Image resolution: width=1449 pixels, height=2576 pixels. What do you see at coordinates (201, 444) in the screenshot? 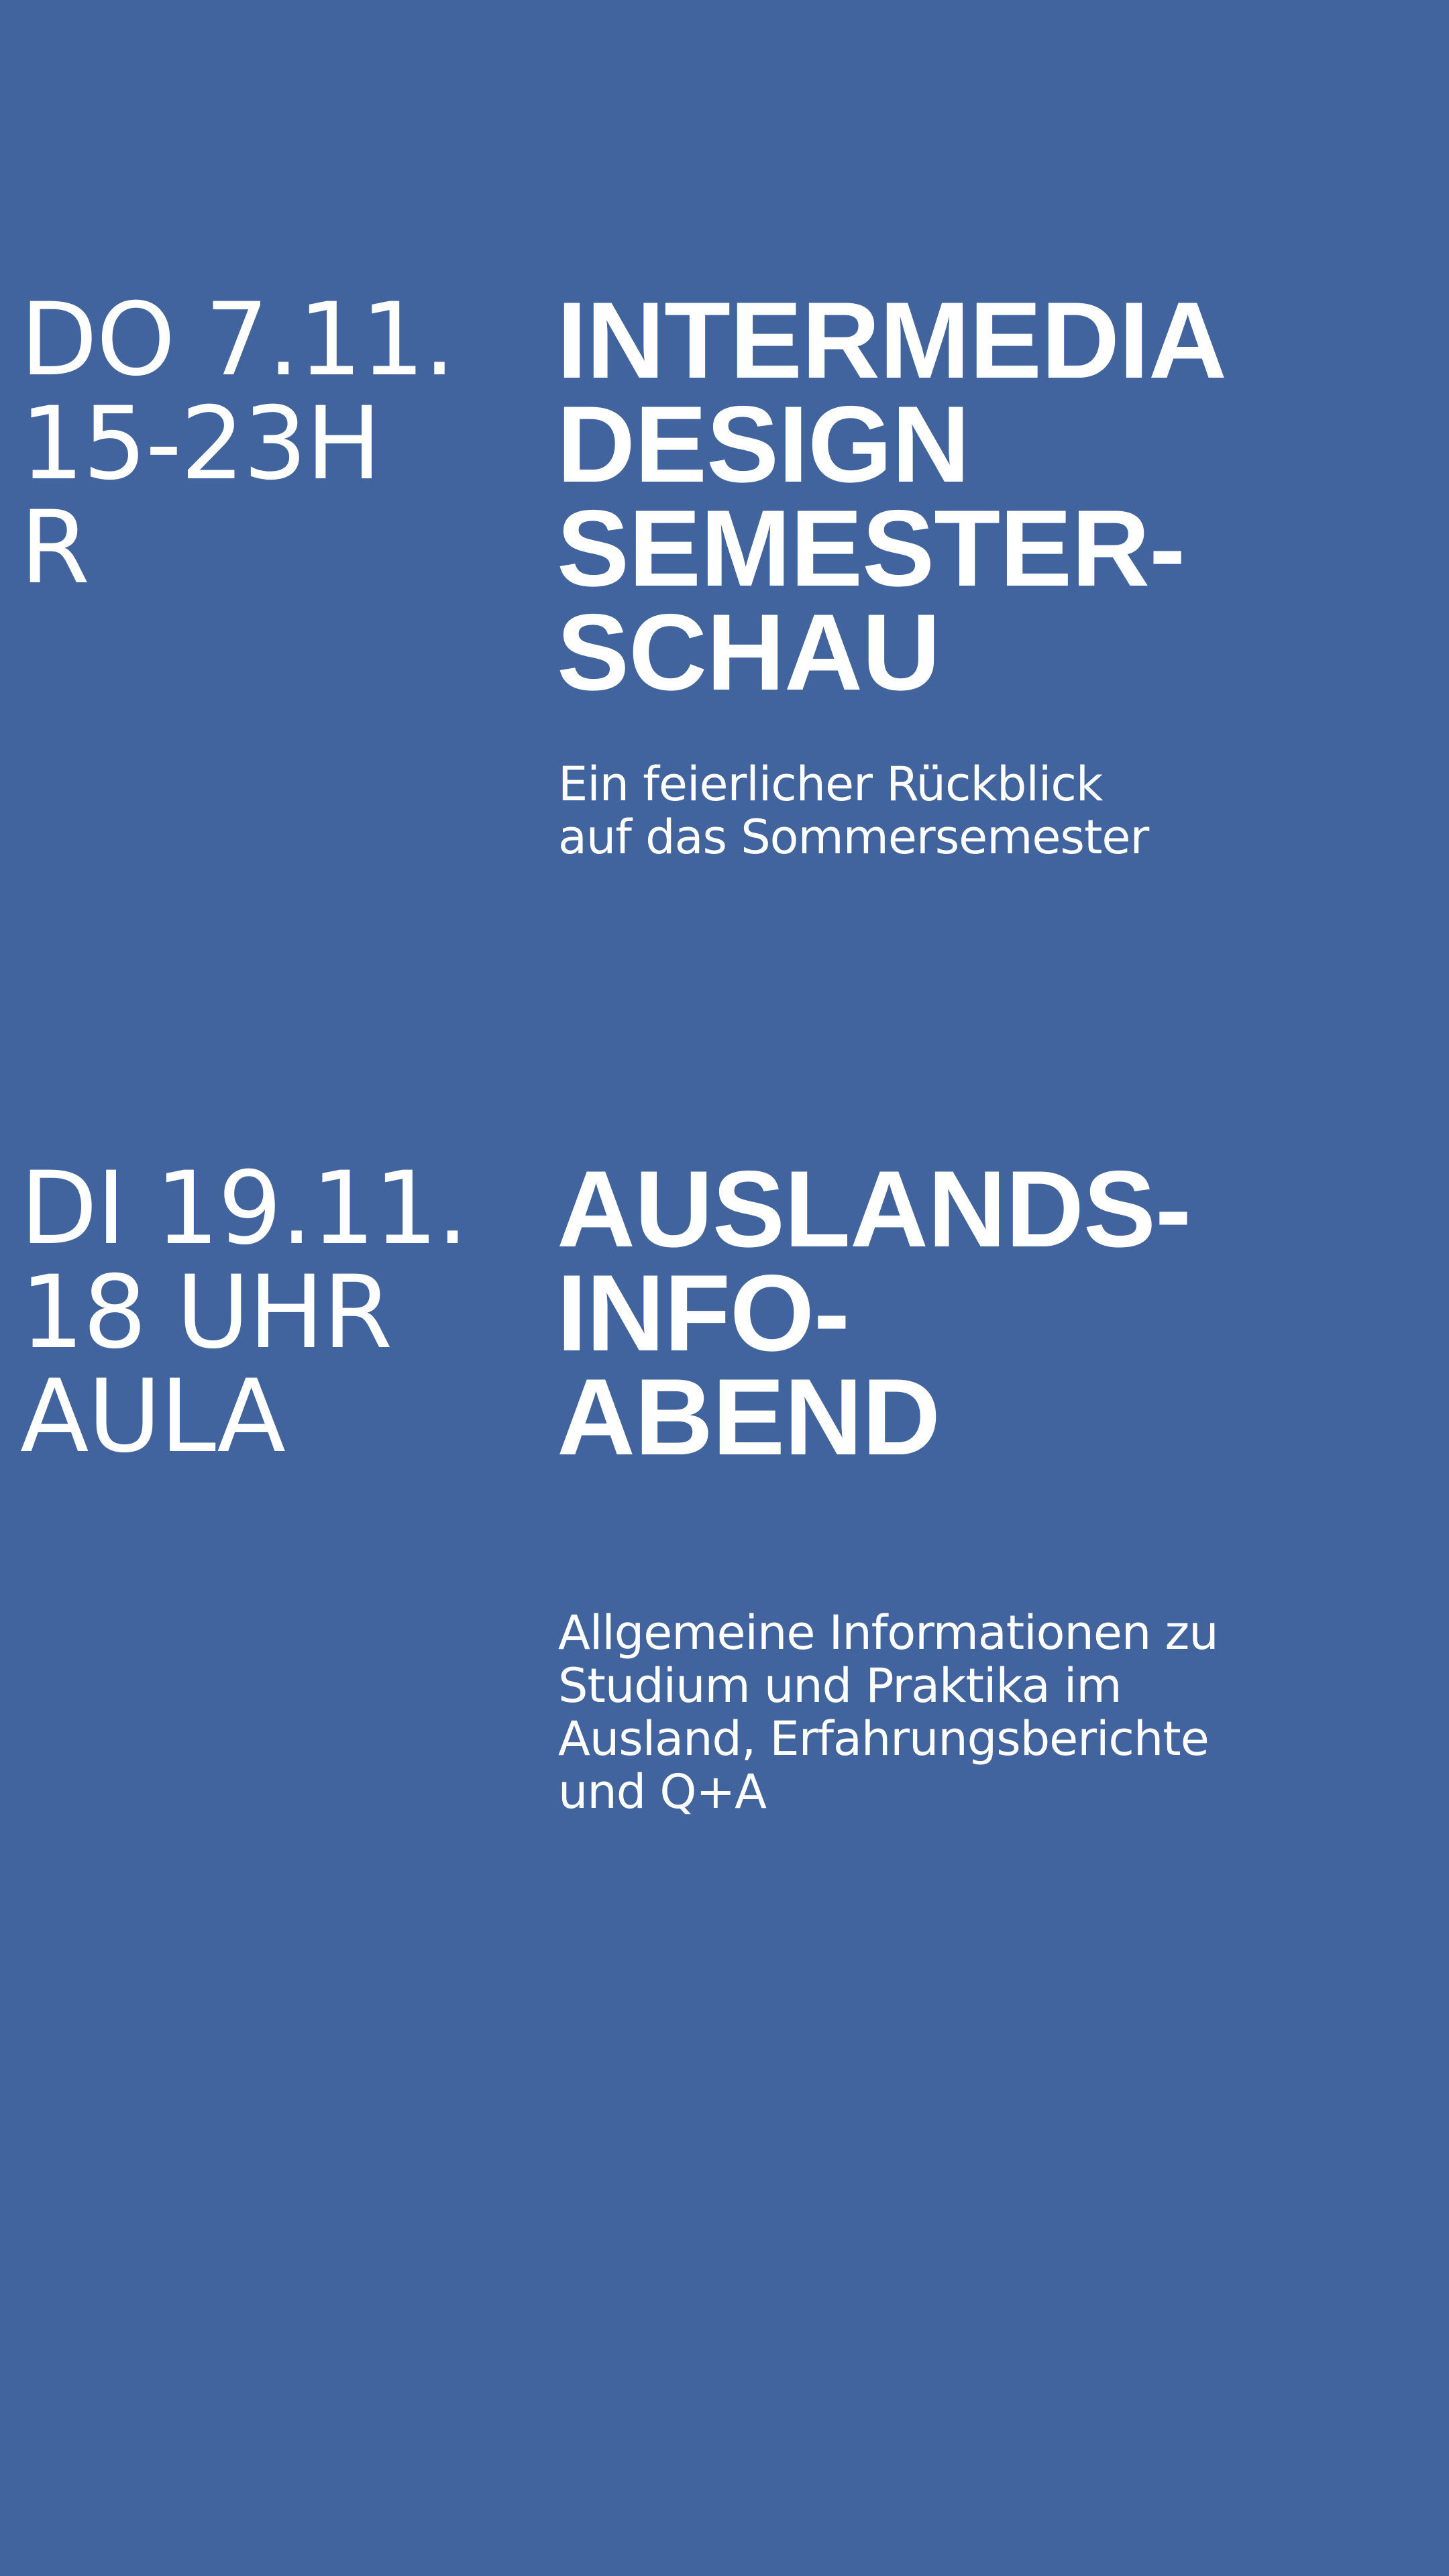
I see `event-time: 15-23H` at bounding box center [201, 444].